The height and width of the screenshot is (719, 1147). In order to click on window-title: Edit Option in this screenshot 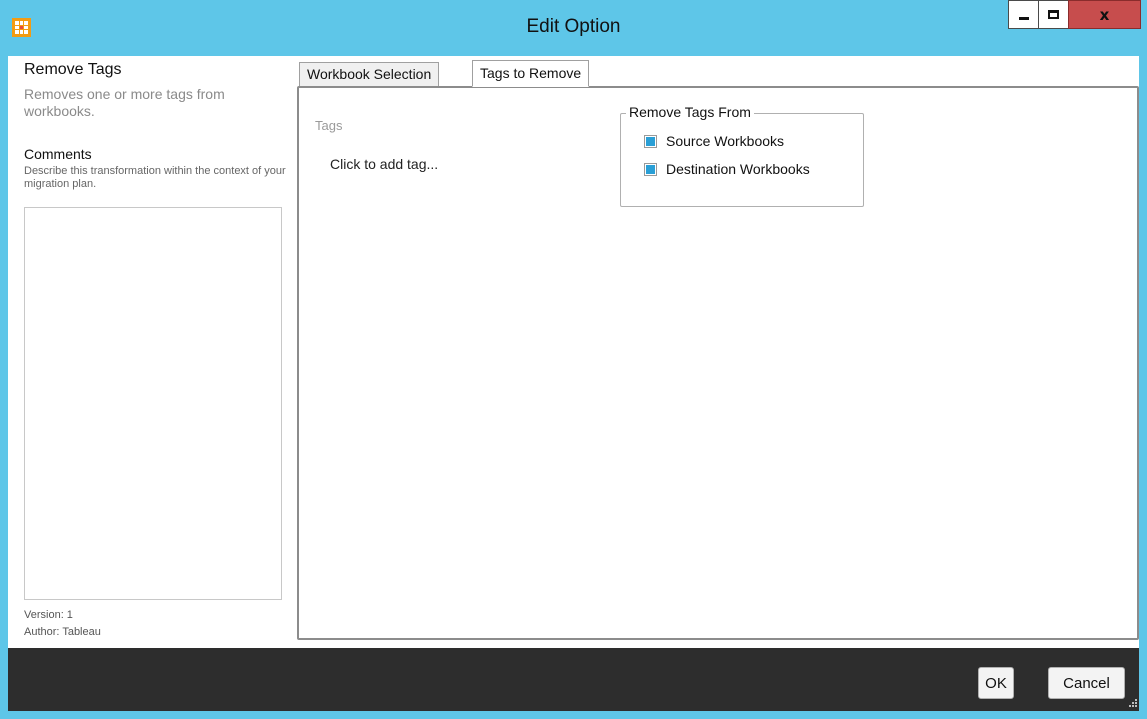, I will do `click(573, 26)`.